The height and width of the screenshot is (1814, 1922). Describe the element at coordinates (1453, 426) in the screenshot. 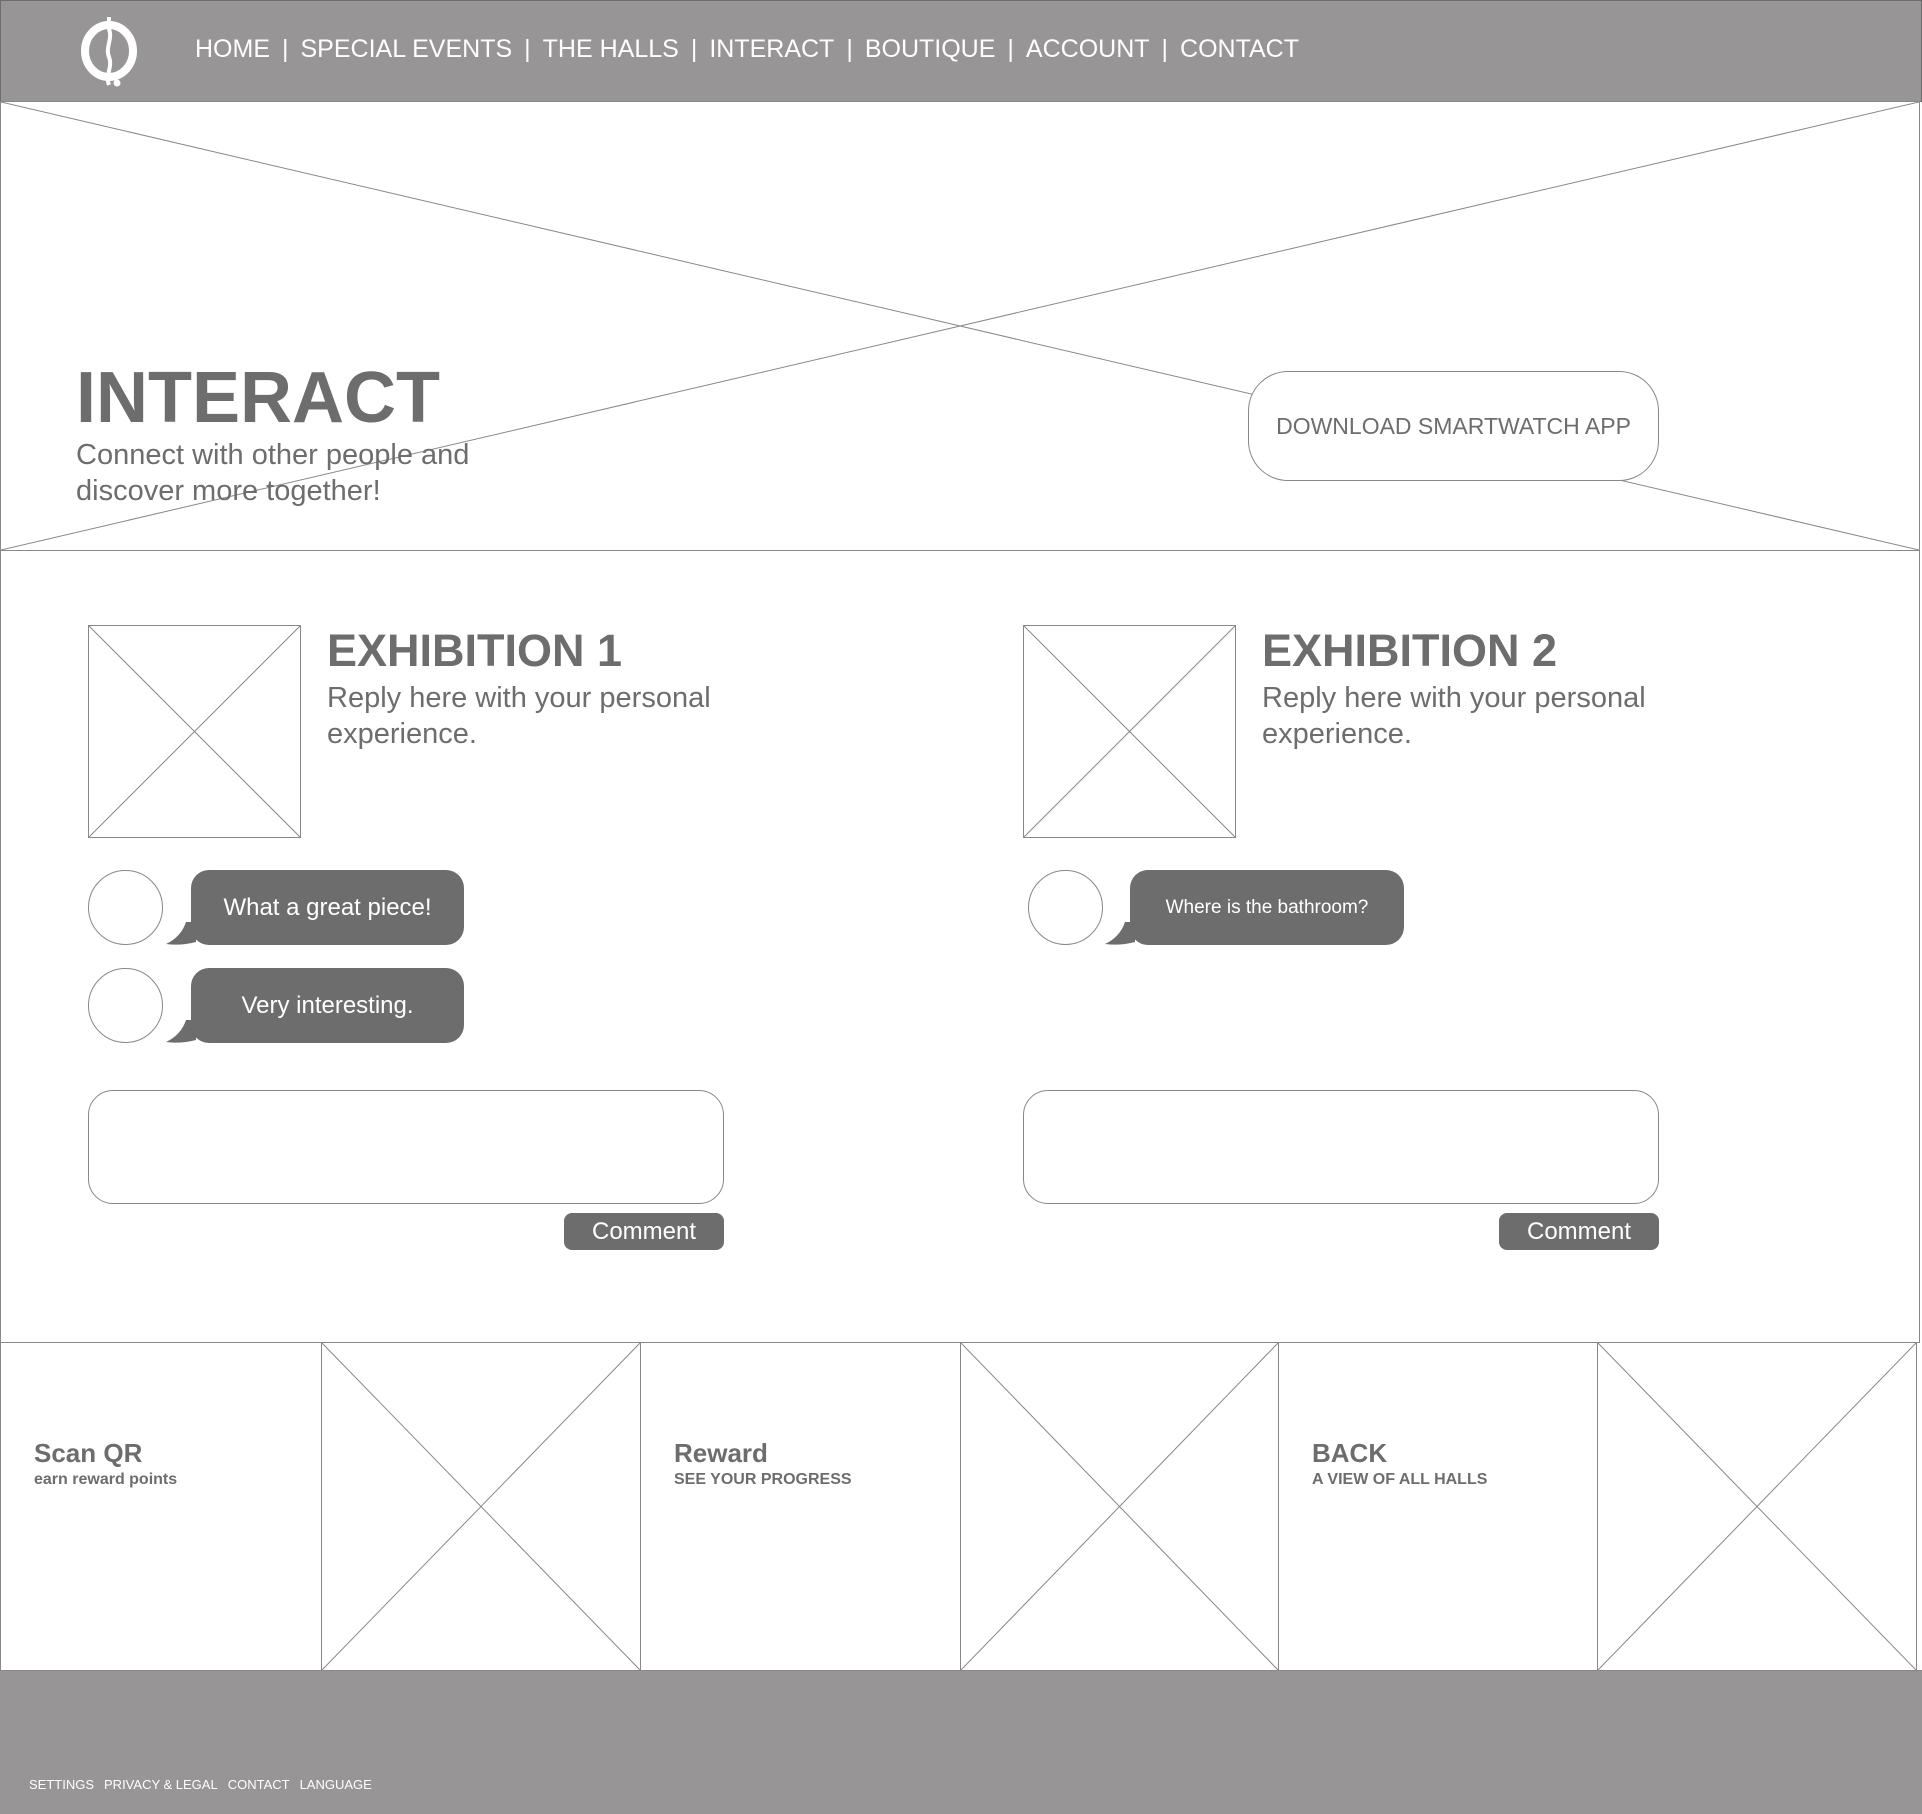

I see `download-app-button: DOWNLOAD SMARTWATCH APP` at that location.